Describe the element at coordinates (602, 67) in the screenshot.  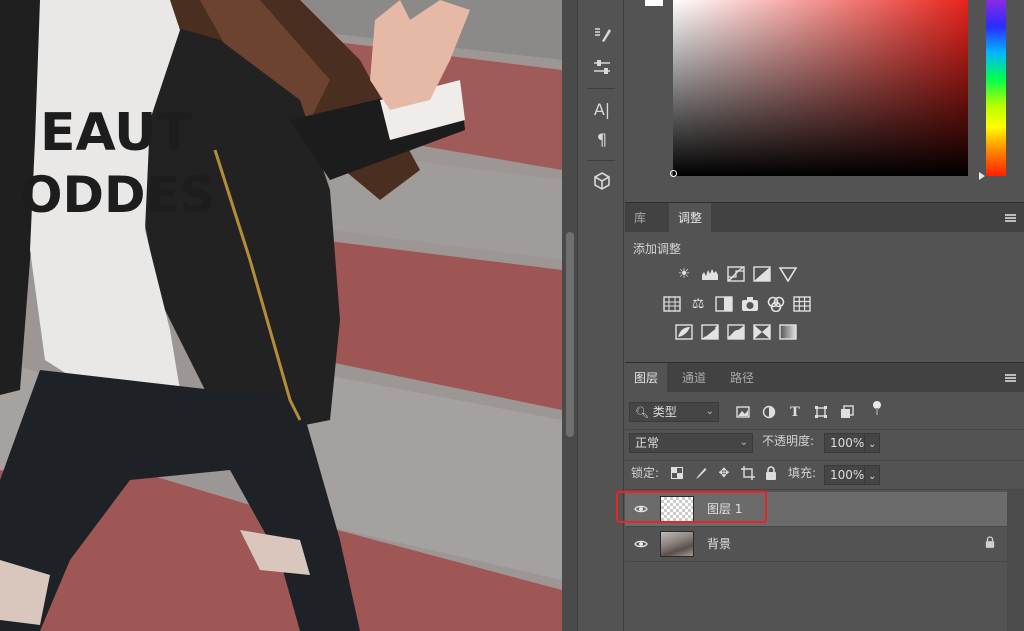
I see `adjust-sliders-icon` at that location.